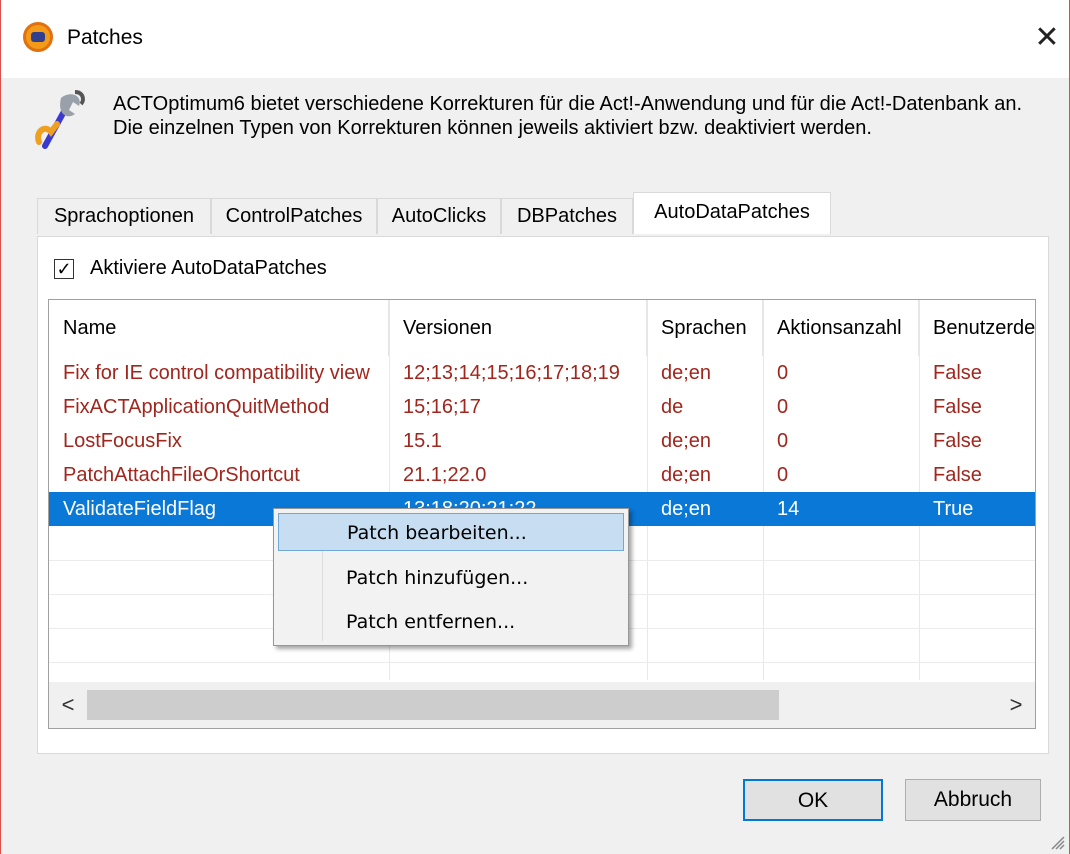 Image resolution: width=1070 pixels, height=854 pixels. What do you see at coordinates (442, 407) in the screenshot?
I see `cell-versionen: 15;16;17` at bounding box center [442, 407].